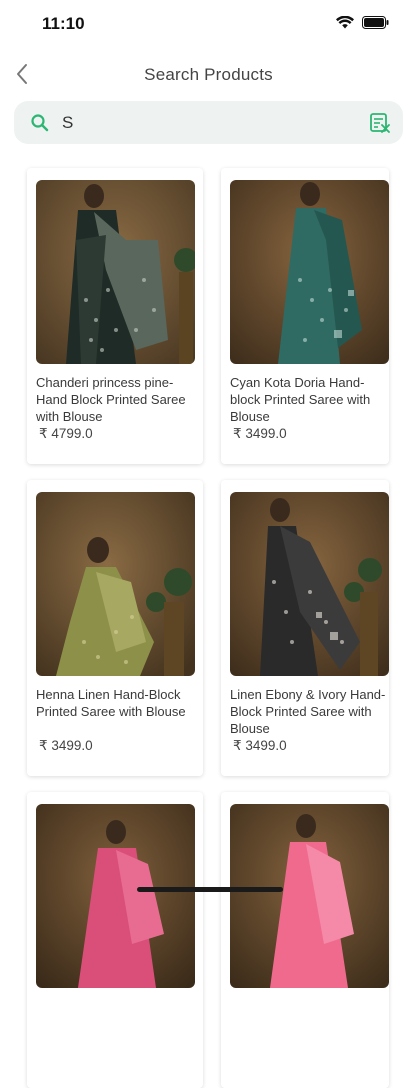  I want to click on product-price: ₹ 4799.0, so click(66, 433).